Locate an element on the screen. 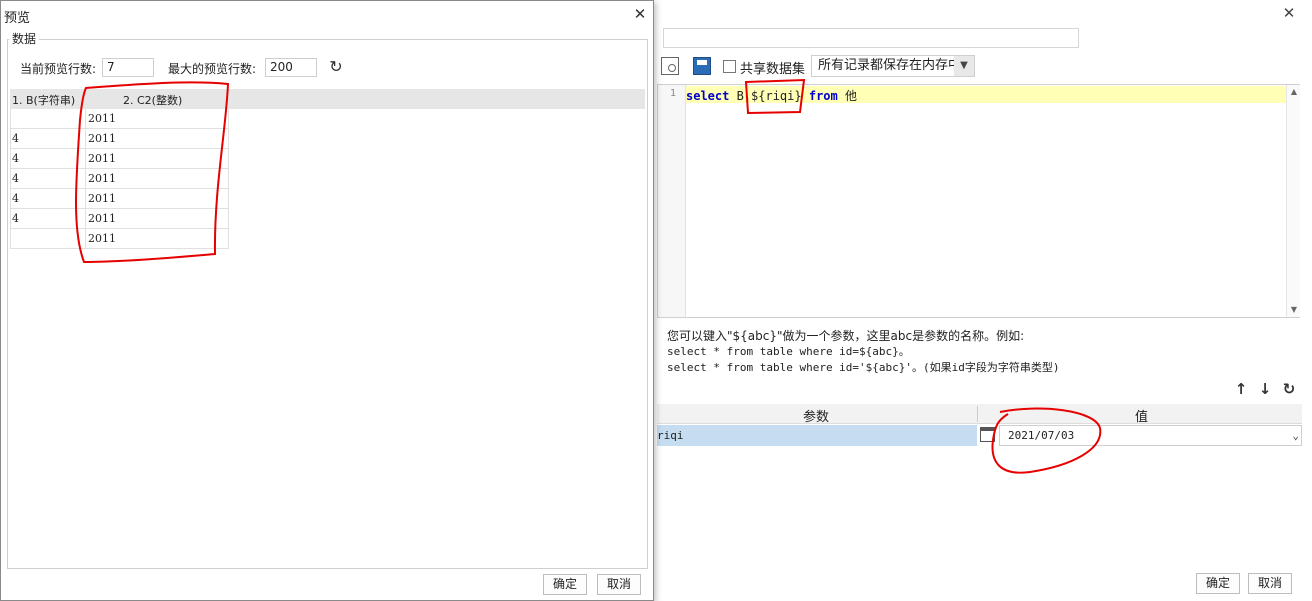 This screenshot has width=1312, height=601. preview-grid-header: 1. B(字符串) 2. C2(整数) is located at coordinates (327, 99).